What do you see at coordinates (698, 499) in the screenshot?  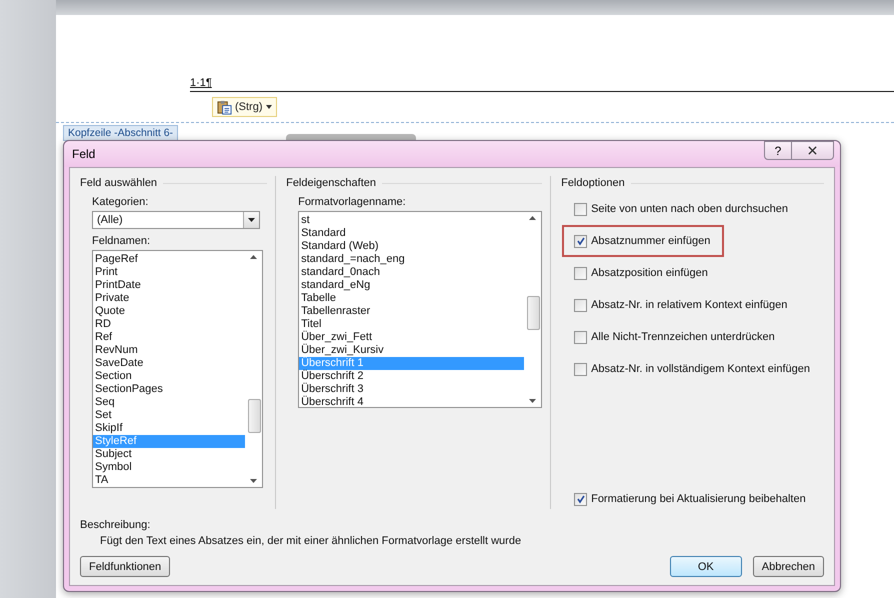 I see `option-label: Formatierung bei Aktualisierung beibehalten` at bounding box center [698, 499].